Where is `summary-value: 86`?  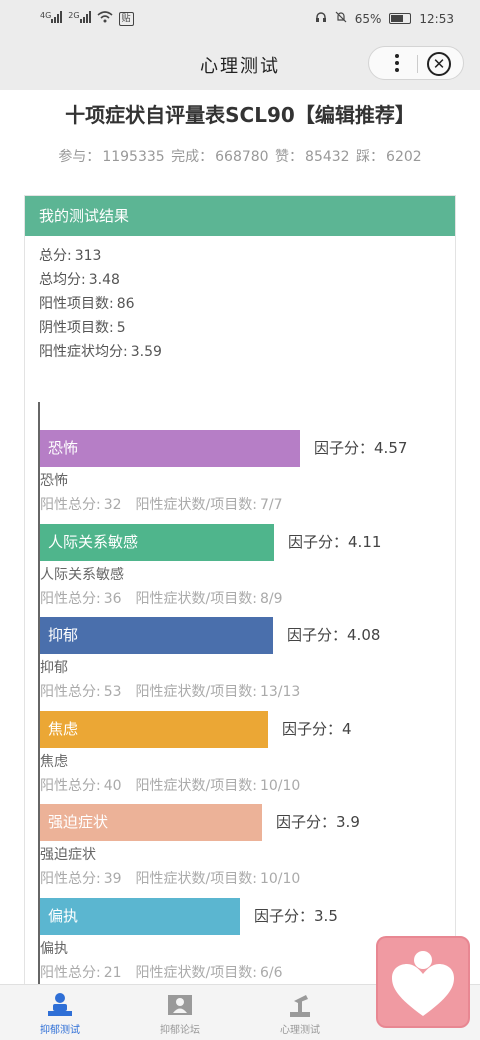
summary-value: 86 is located at coordinates (125, 304).